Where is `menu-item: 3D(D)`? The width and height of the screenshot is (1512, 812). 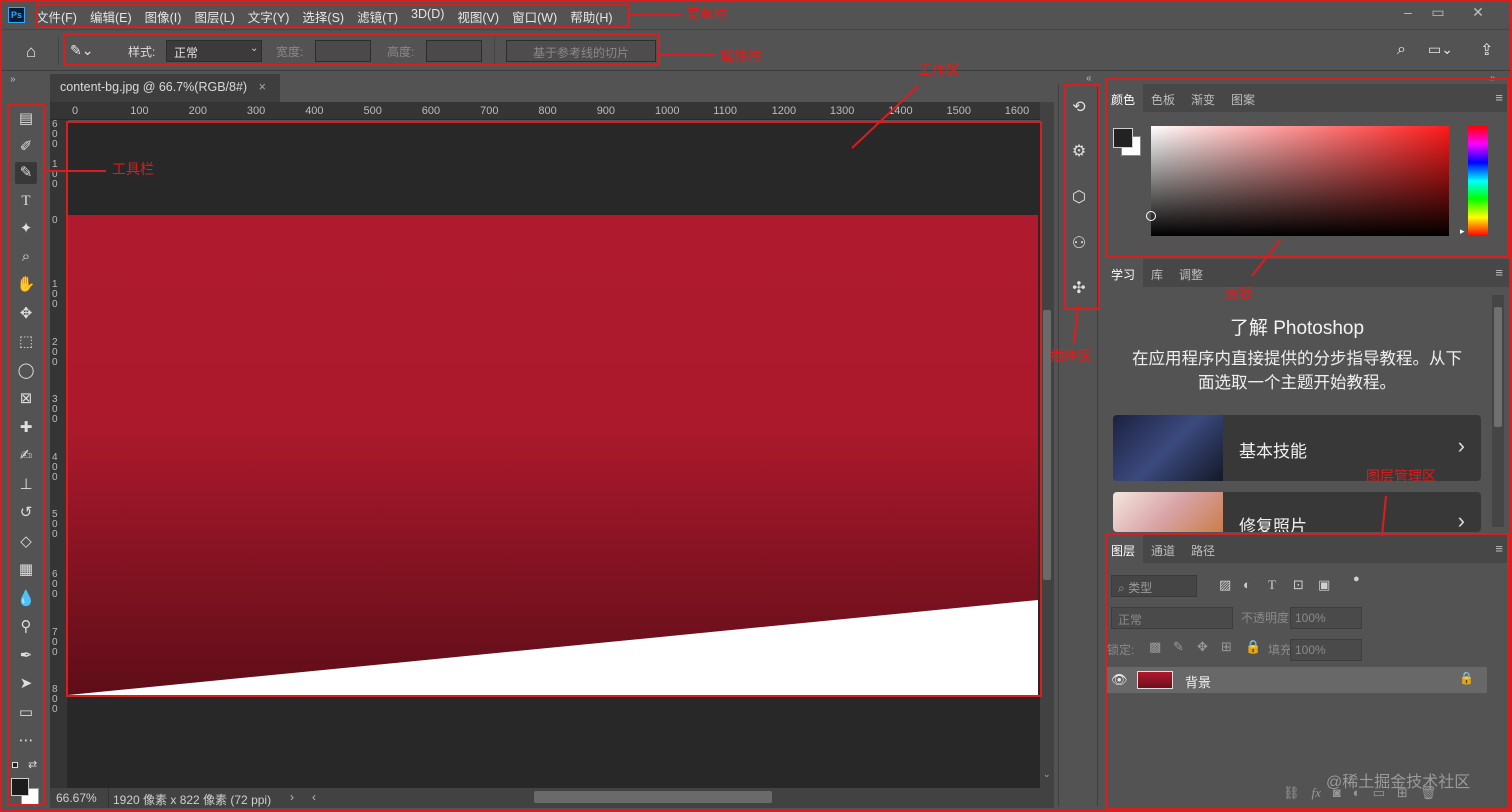 menu-item: 3D(D) is located at coordinates (427, 16).